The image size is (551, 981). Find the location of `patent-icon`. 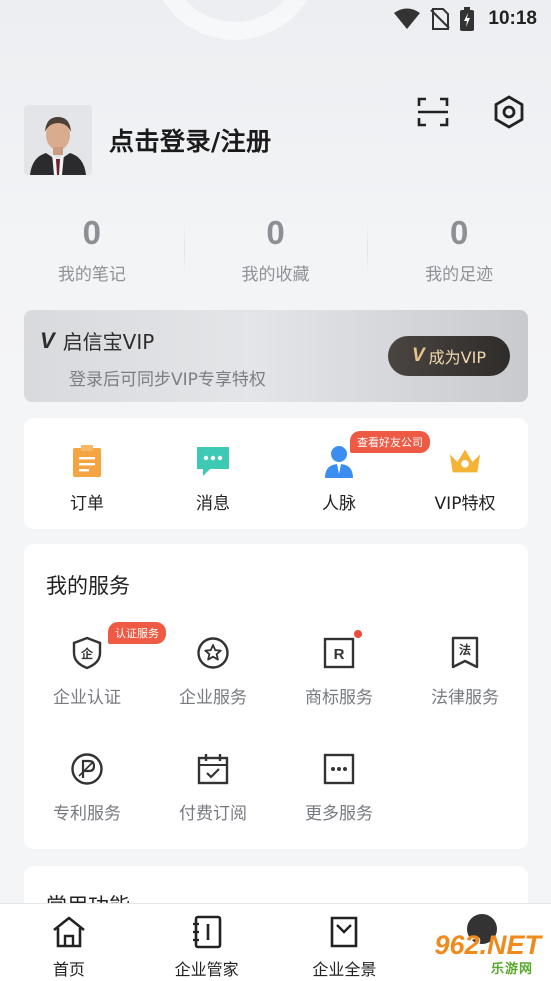

patent-icon is located at coordinates (87, 769).